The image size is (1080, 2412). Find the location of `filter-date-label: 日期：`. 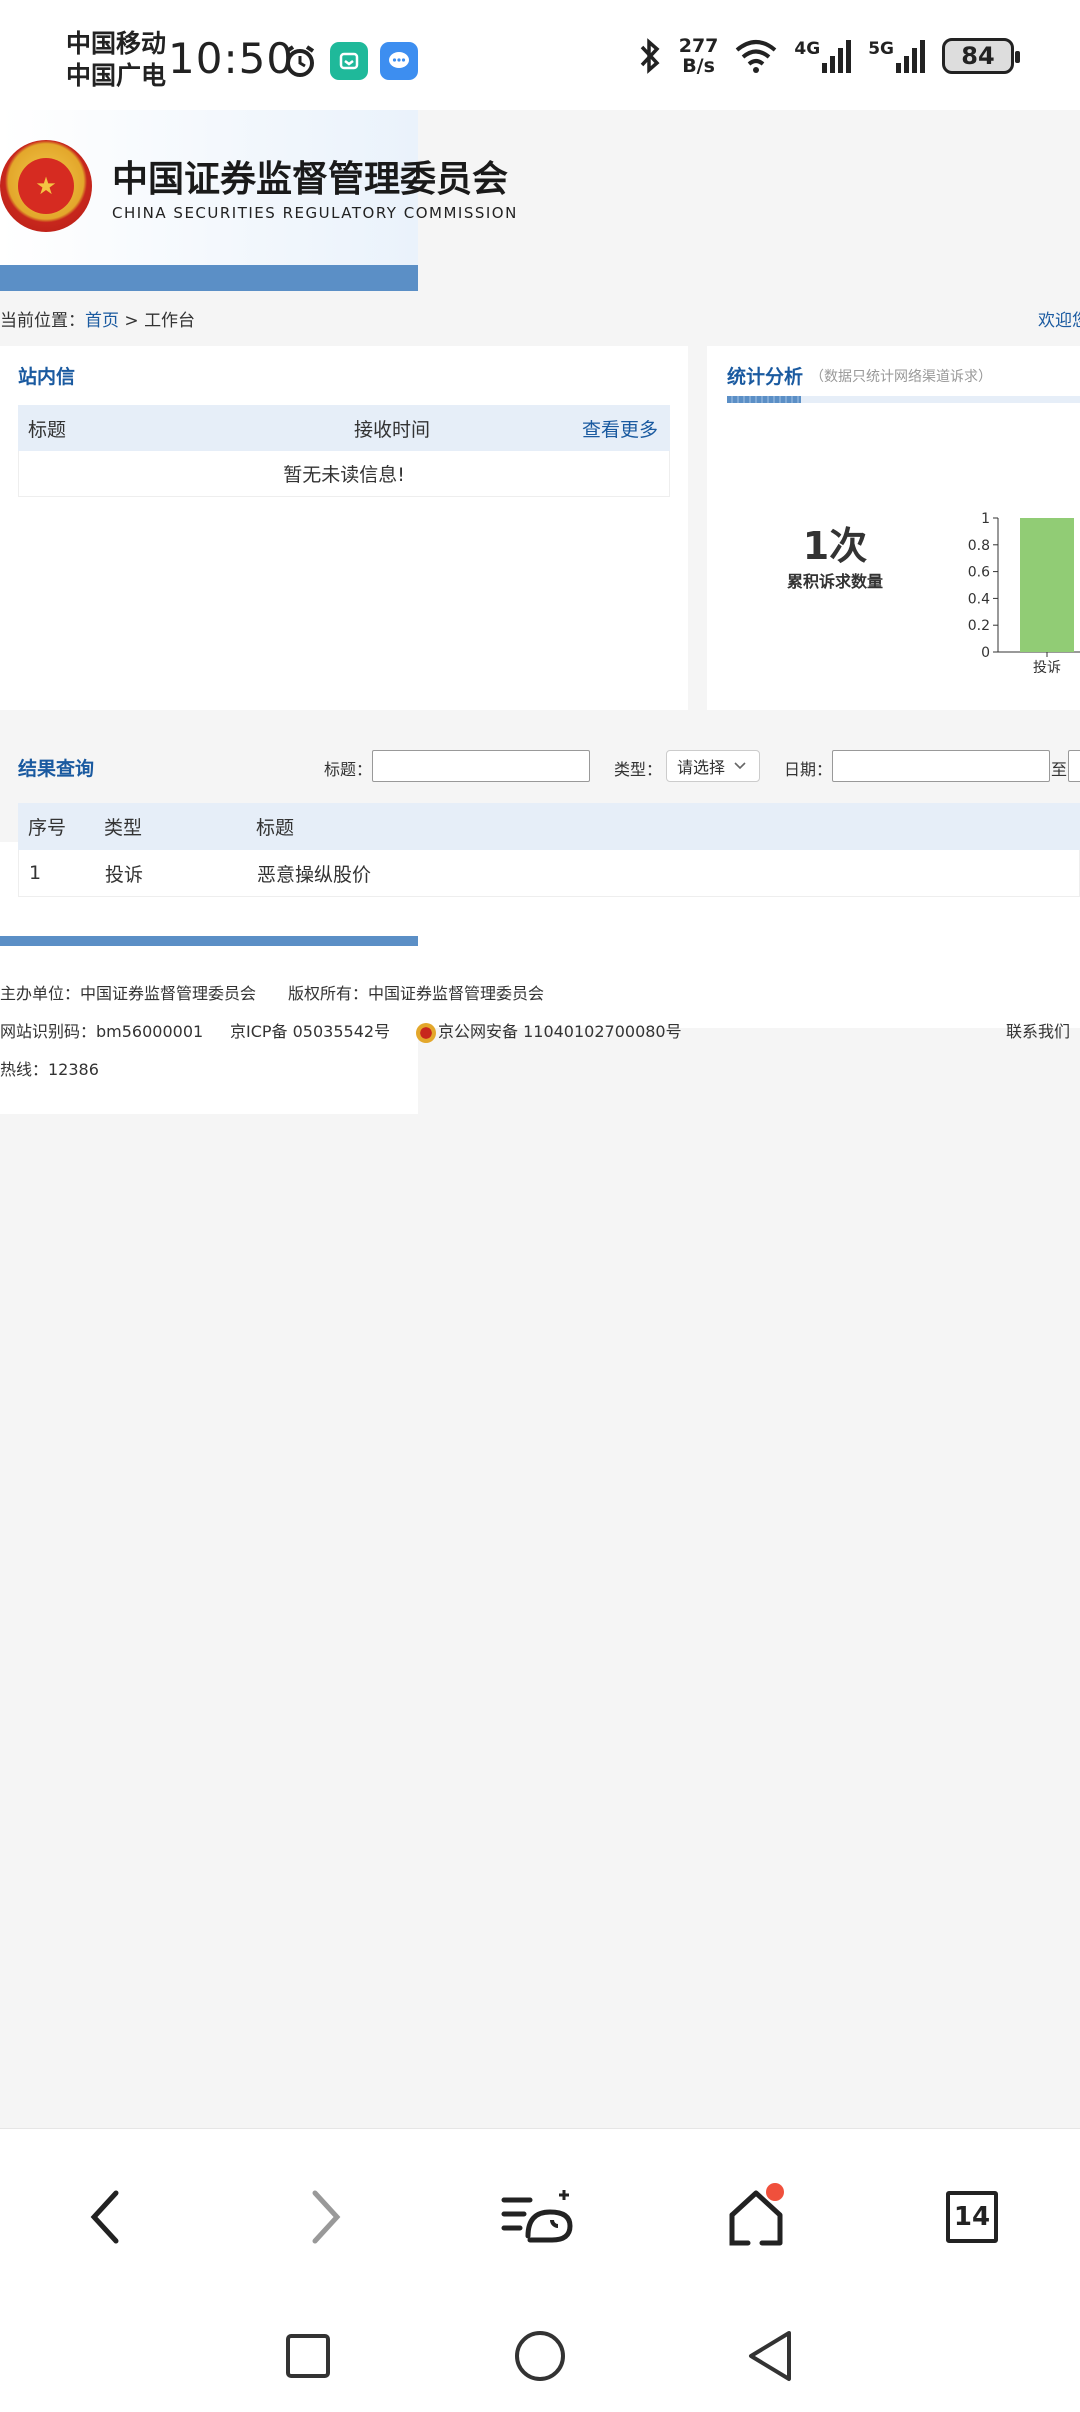

filter-date-label: 日期： is located at coordinates (808, 769).